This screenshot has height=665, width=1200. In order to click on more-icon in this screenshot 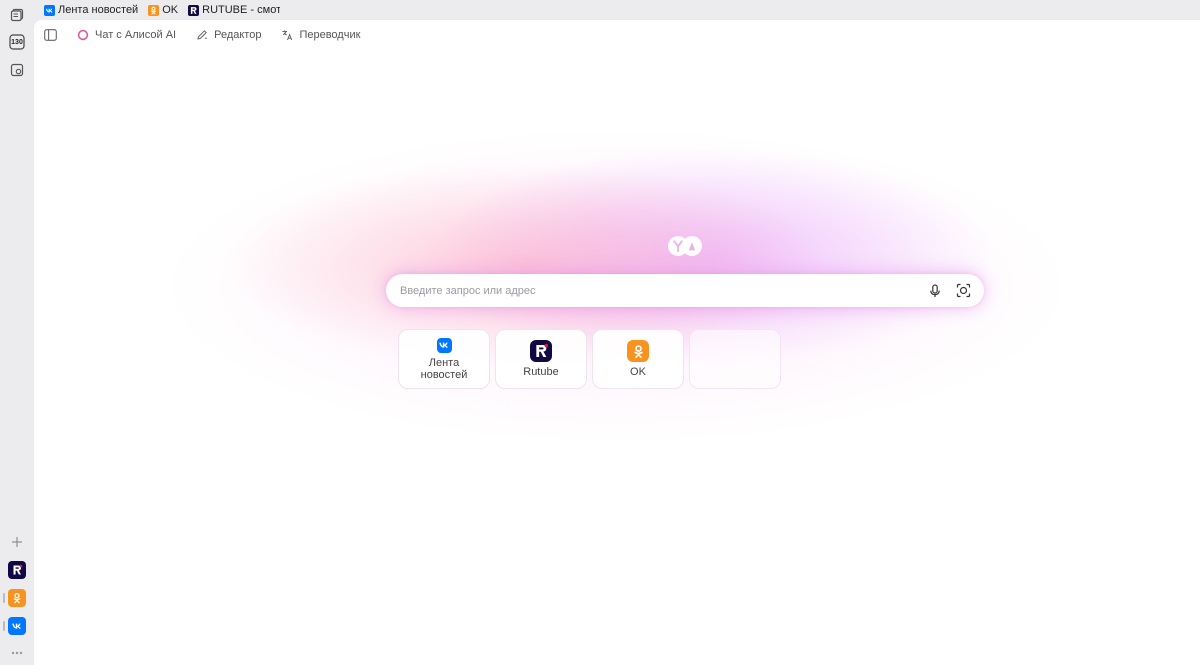, I will do `click(17, 653)`.